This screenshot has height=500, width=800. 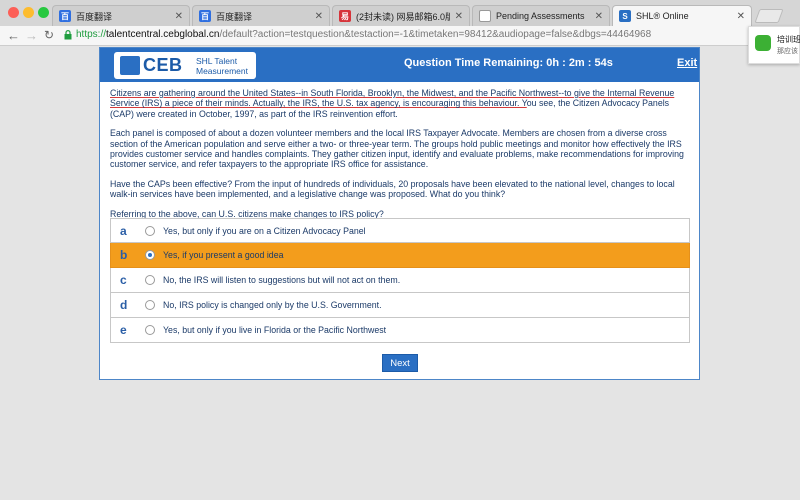 I want to click on logo-text: CEB, so click(x=163, y=65).